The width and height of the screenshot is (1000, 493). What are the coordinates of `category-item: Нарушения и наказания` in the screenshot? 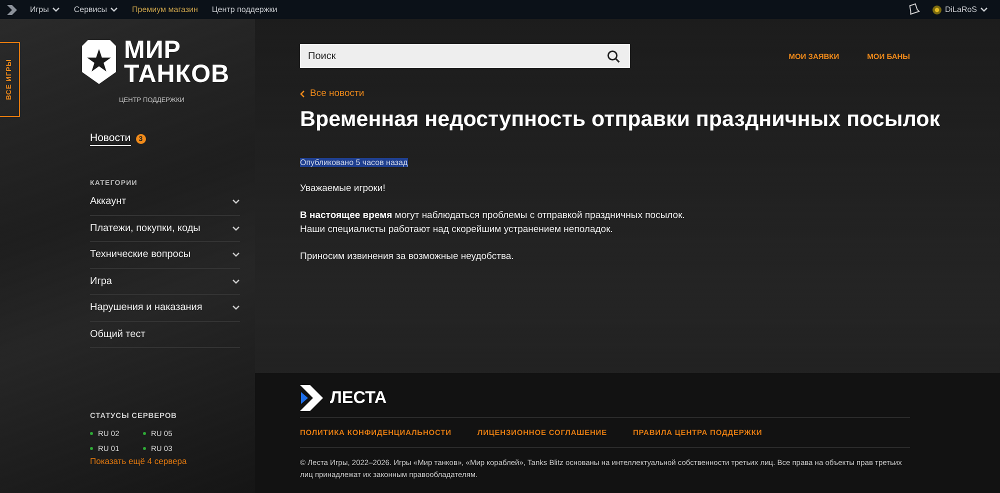 It's located at (165, 308).